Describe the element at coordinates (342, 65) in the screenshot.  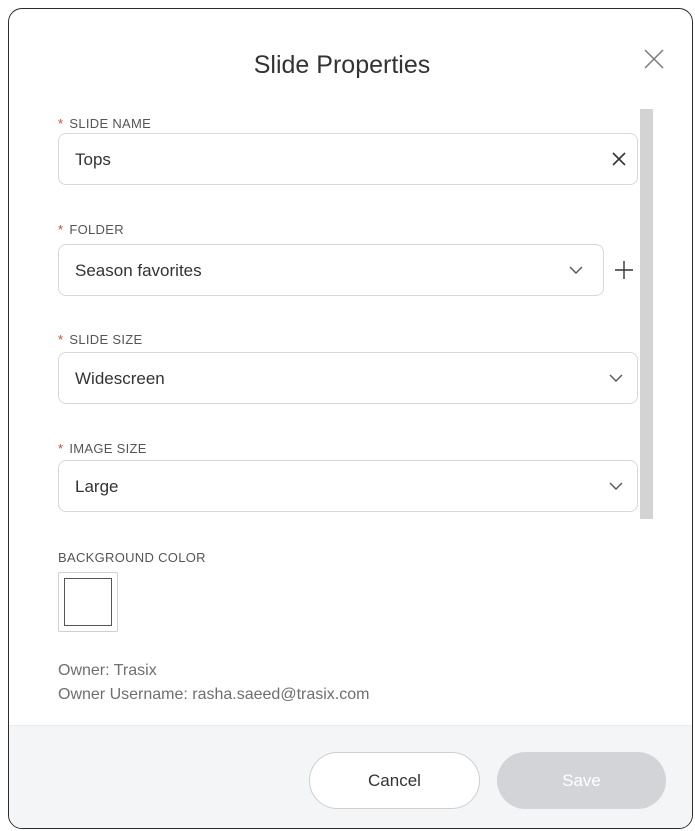
I see `dialog-title: Slide Properties` at that location.